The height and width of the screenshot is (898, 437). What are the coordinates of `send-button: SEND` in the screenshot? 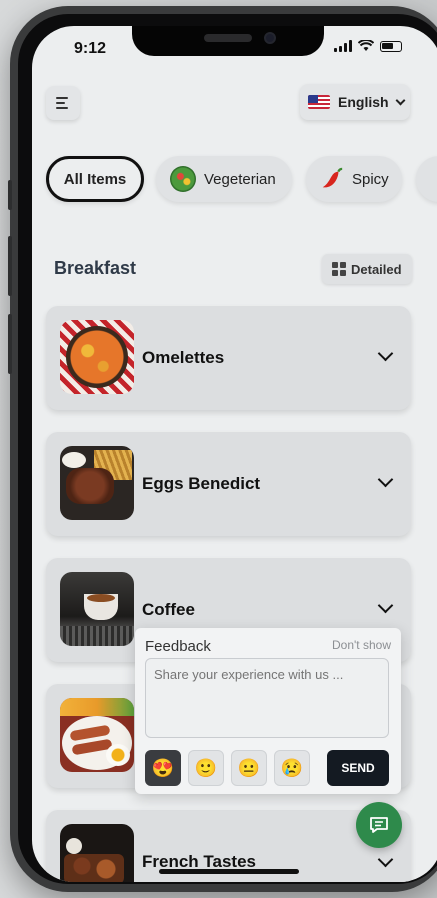 It's located at (358, 768).